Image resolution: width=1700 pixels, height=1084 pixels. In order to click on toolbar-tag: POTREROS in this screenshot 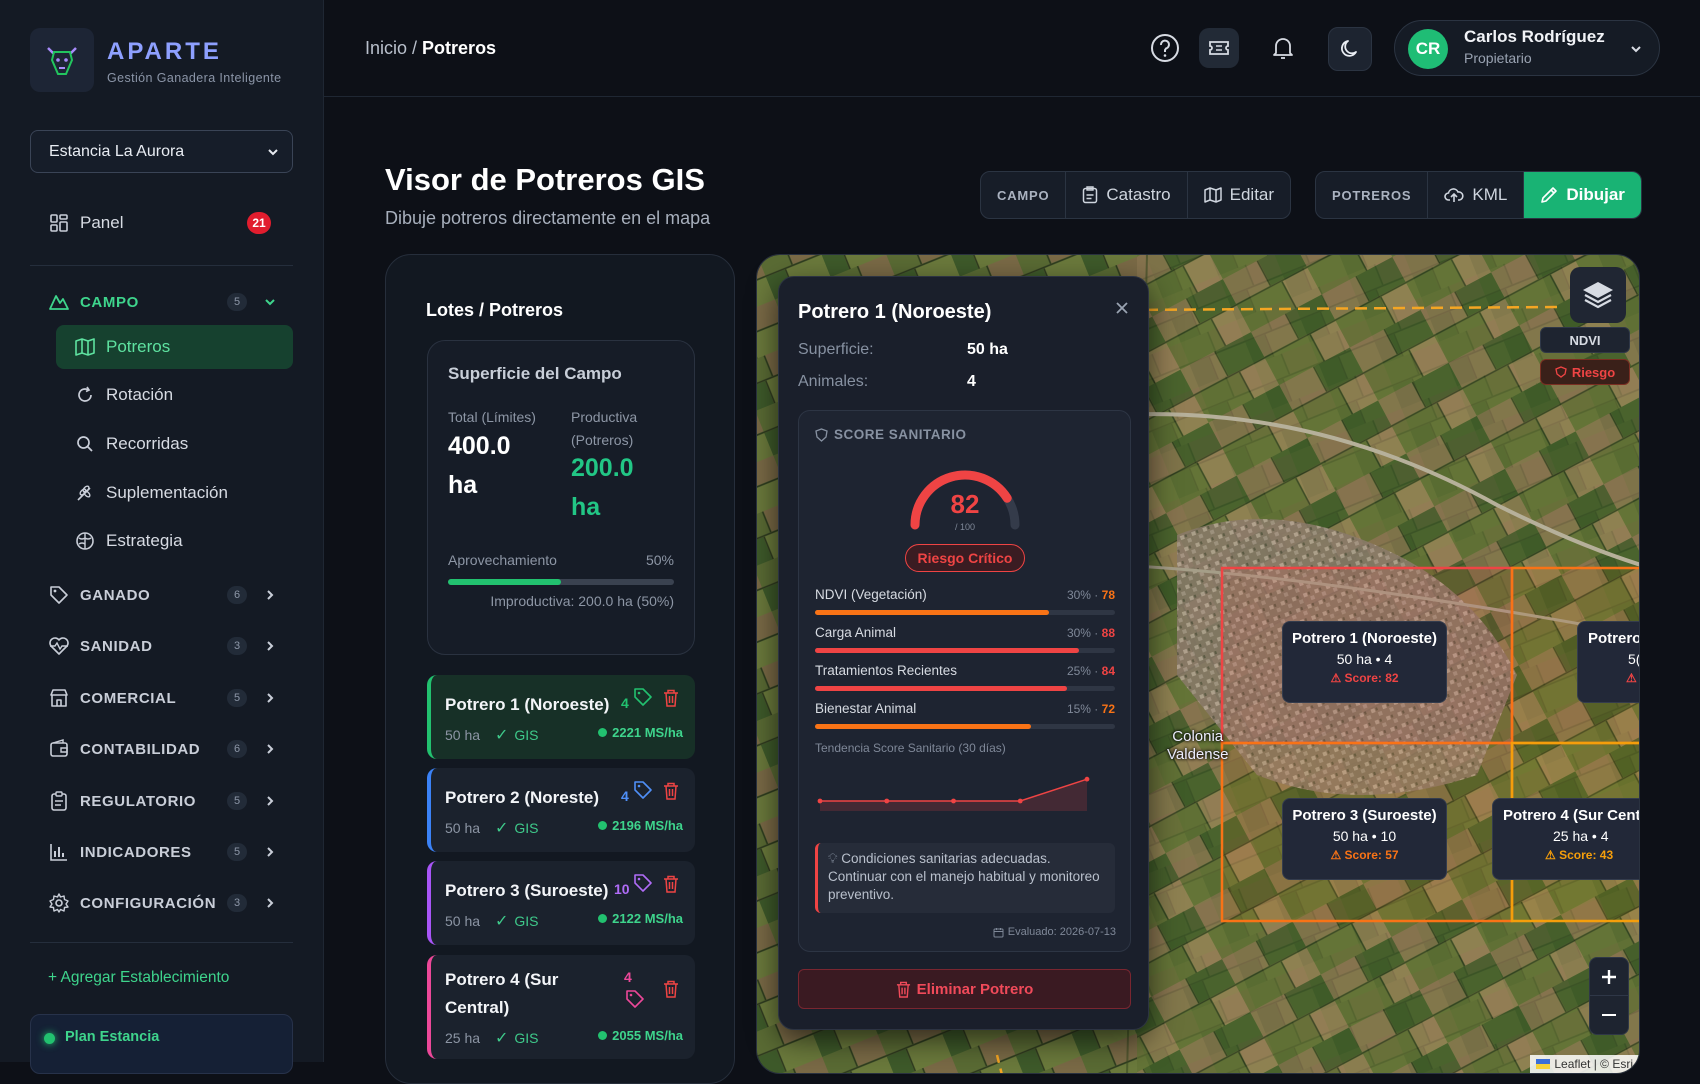, I will do `click(1372, 195)`.